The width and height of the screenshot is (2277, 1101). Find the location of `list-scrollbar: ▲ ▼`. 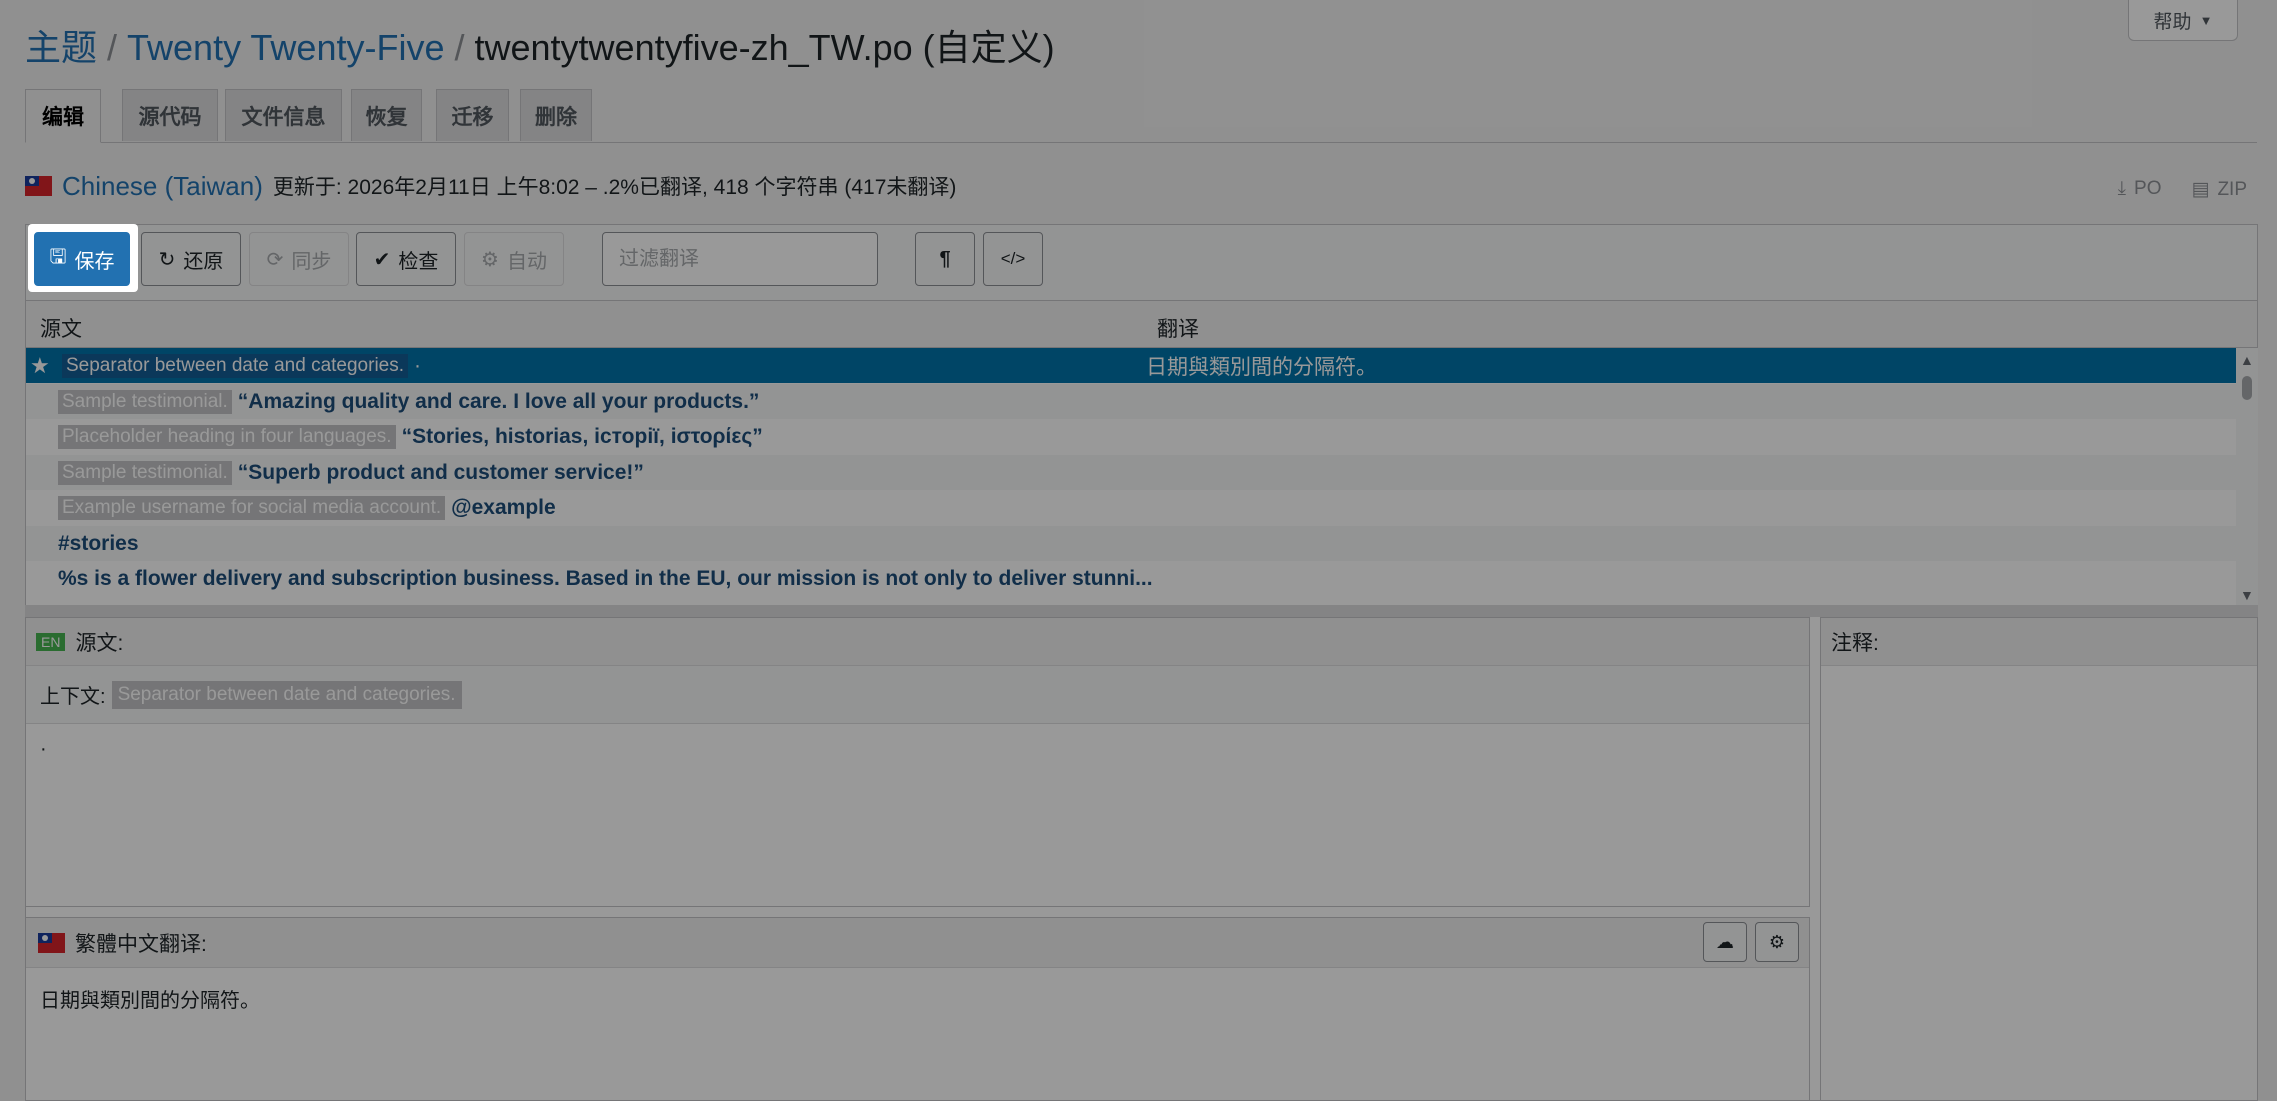

list-scrollbar: ▲ ▼ is located at coordinates (2247, 476).